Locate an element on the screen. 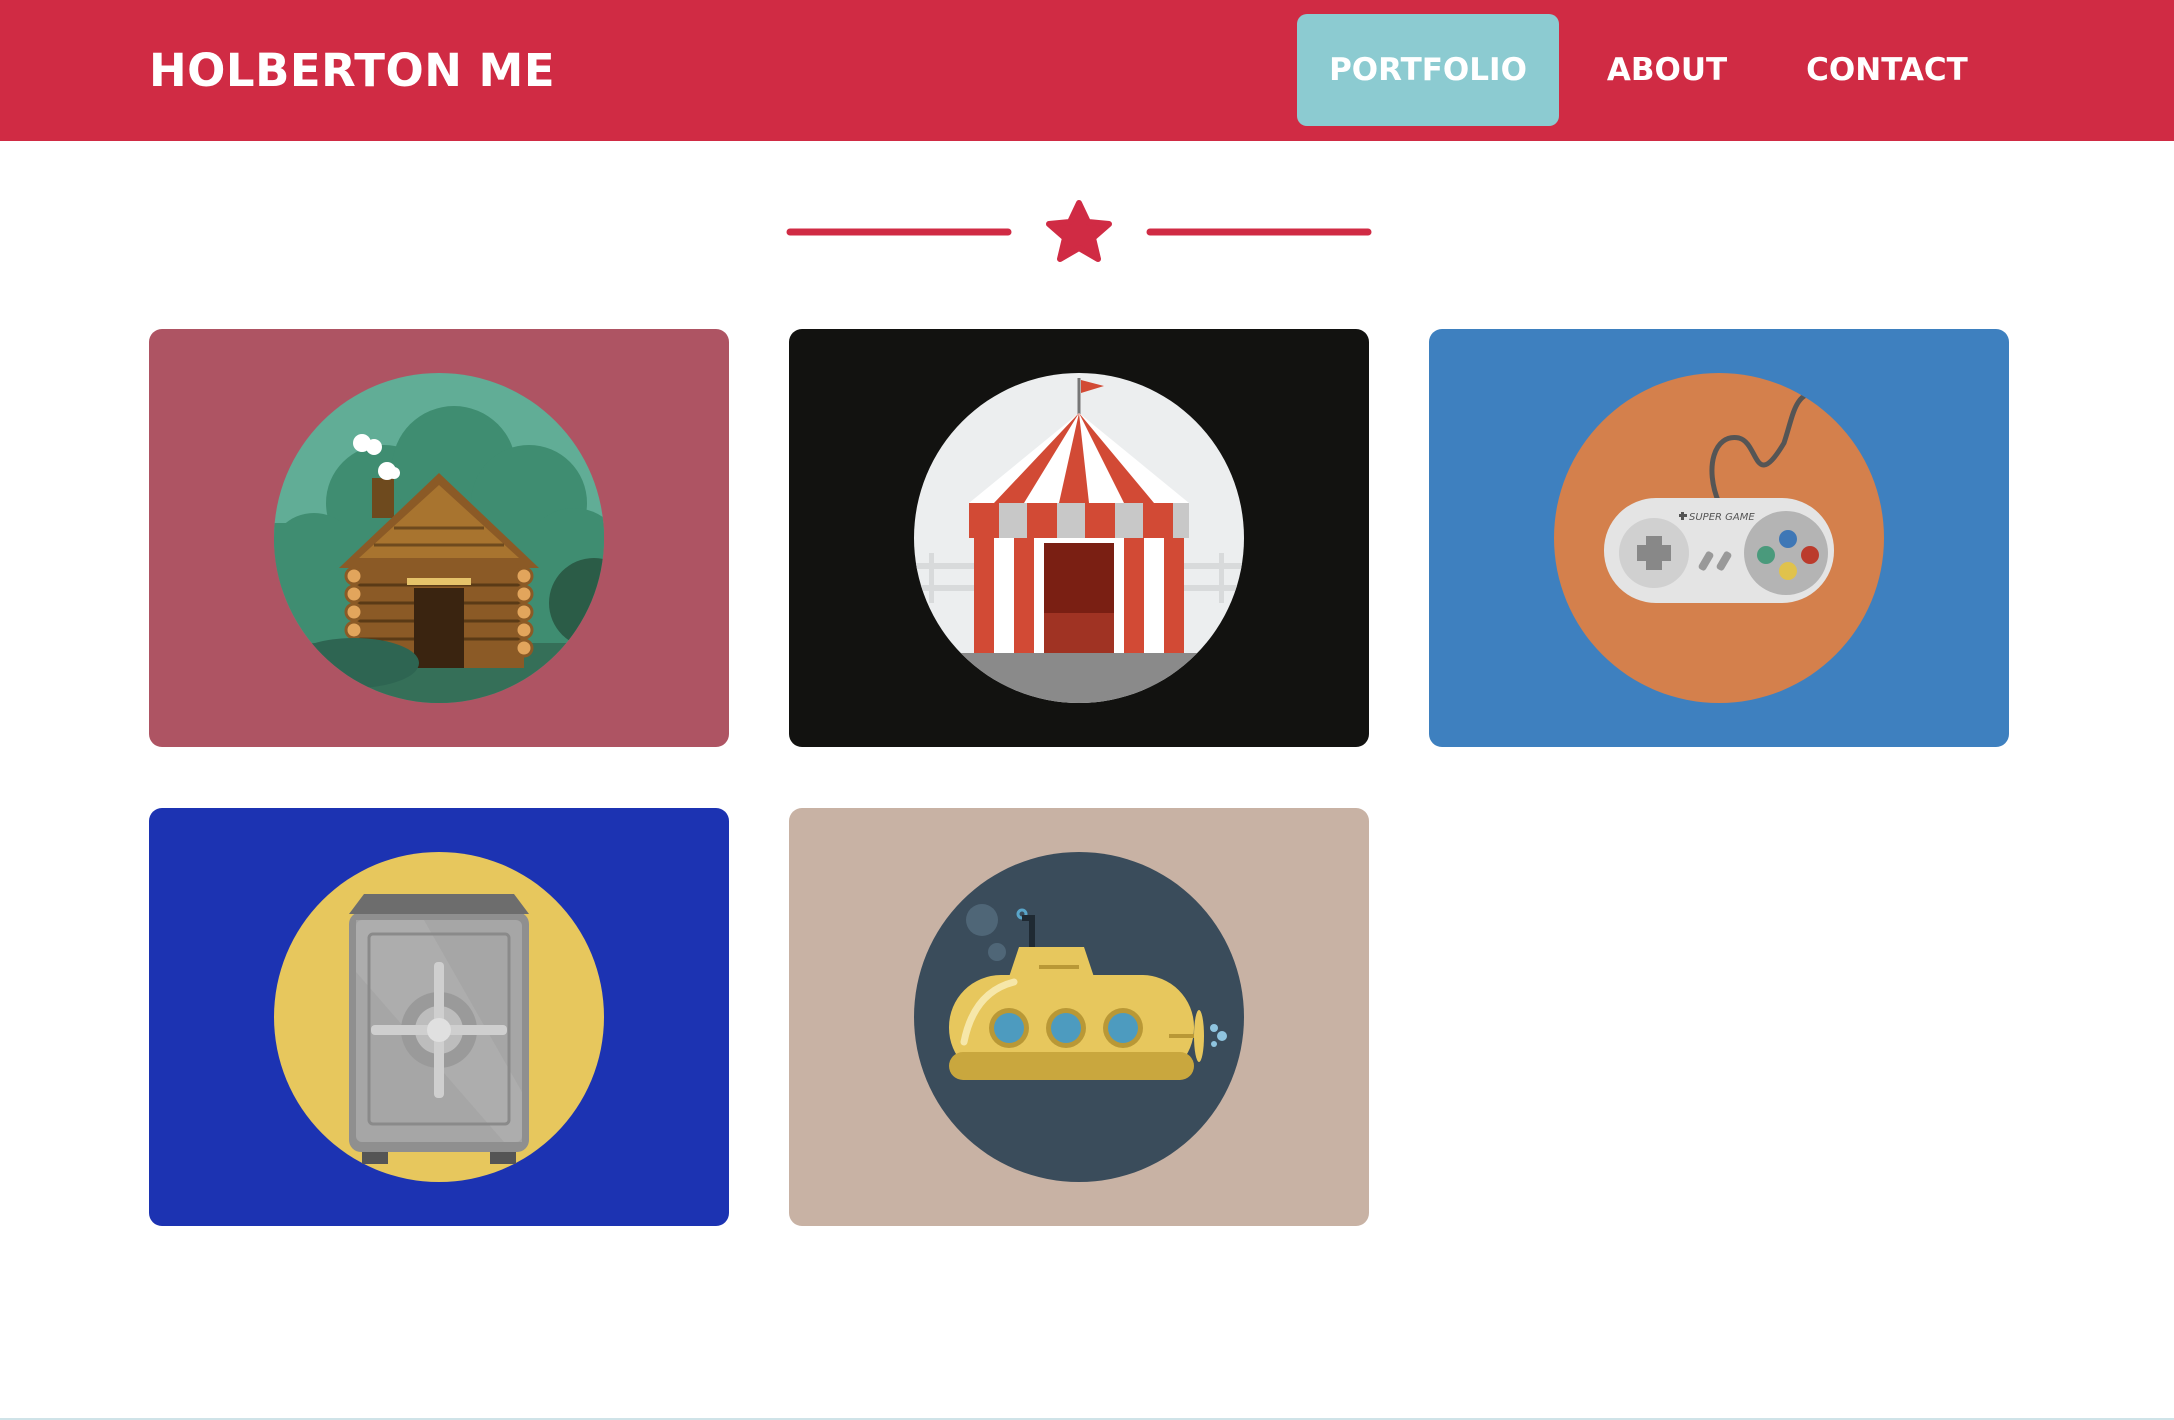  portfolio-item-cabin is located at coordinates (439, 538).